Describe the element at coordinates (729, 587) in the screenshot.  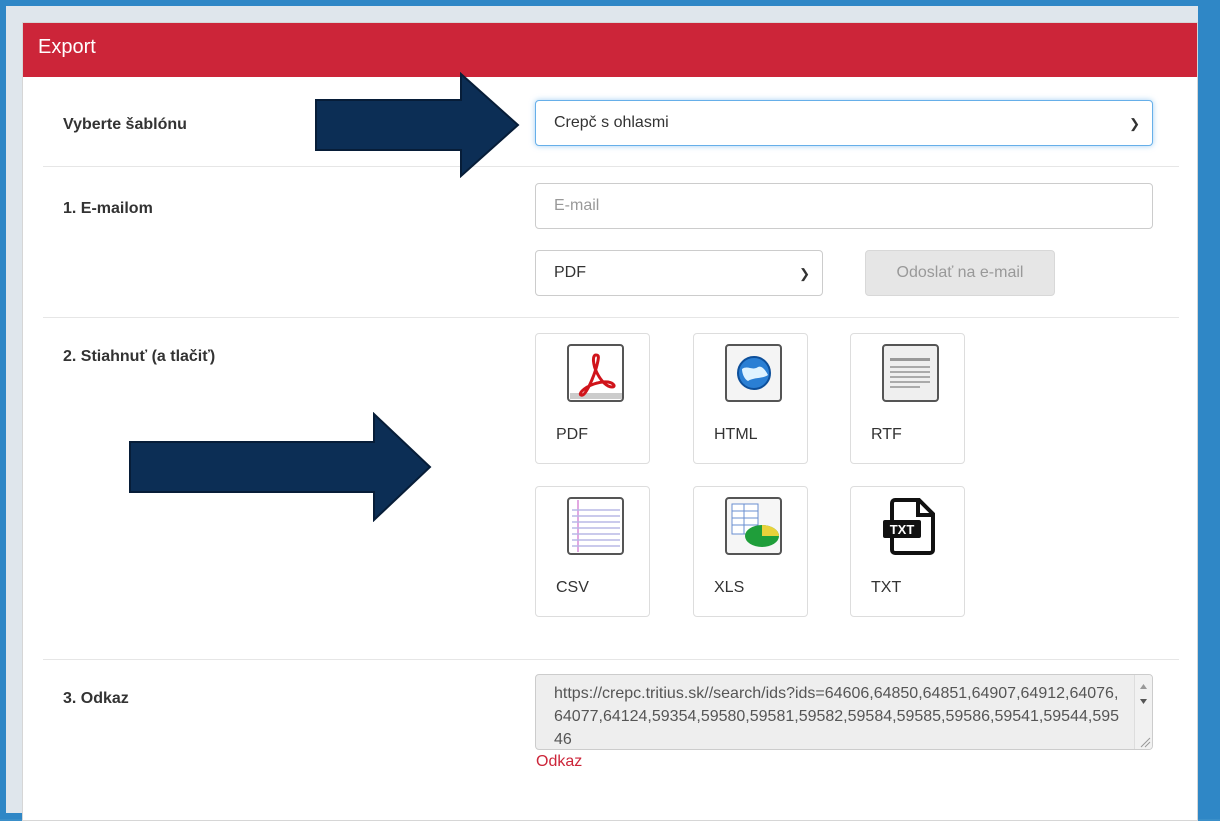
I see `format-label-xls: XLS` at that location.